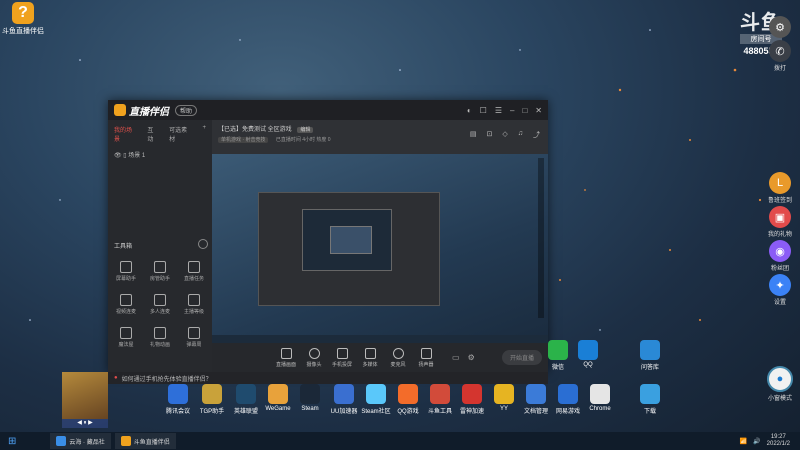  I want to click on add-phone-button: 手机投屏, so click(342, 357).